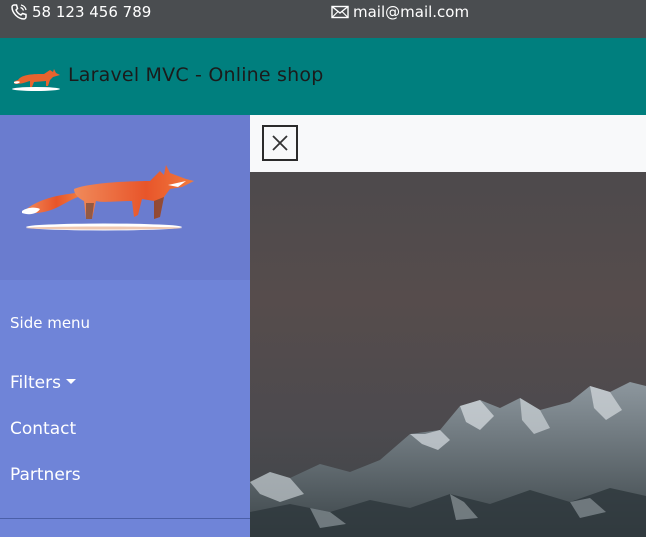 Image resolution: width=646 pixels, height=537 pixels. Describe the element at coordinates (195, 75) in the screenshot. I see `site-title: Laravel MVC - Online shop` at that location.